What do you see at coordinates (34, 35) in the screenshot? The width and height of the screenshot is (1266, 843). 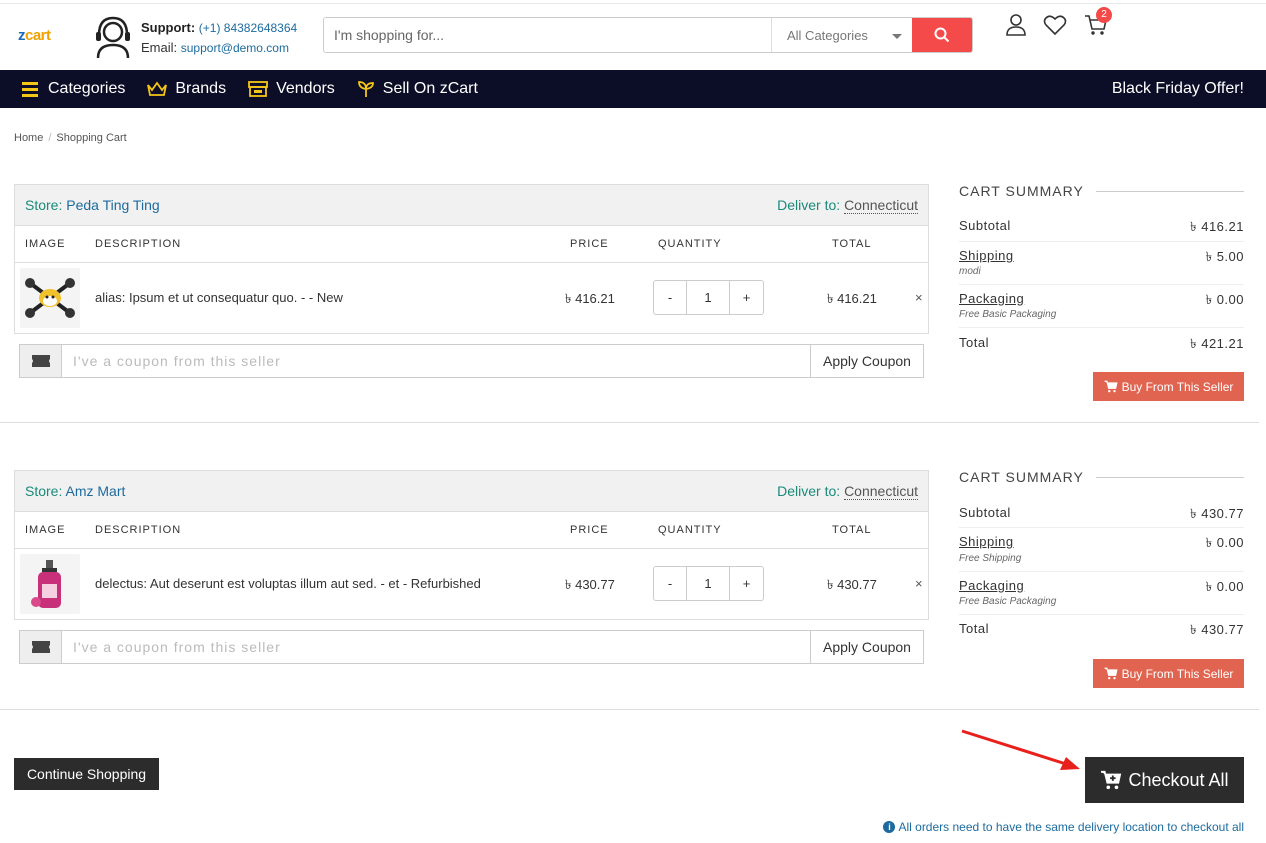 I see `logo: zcart` at bounding box center [34, 35].